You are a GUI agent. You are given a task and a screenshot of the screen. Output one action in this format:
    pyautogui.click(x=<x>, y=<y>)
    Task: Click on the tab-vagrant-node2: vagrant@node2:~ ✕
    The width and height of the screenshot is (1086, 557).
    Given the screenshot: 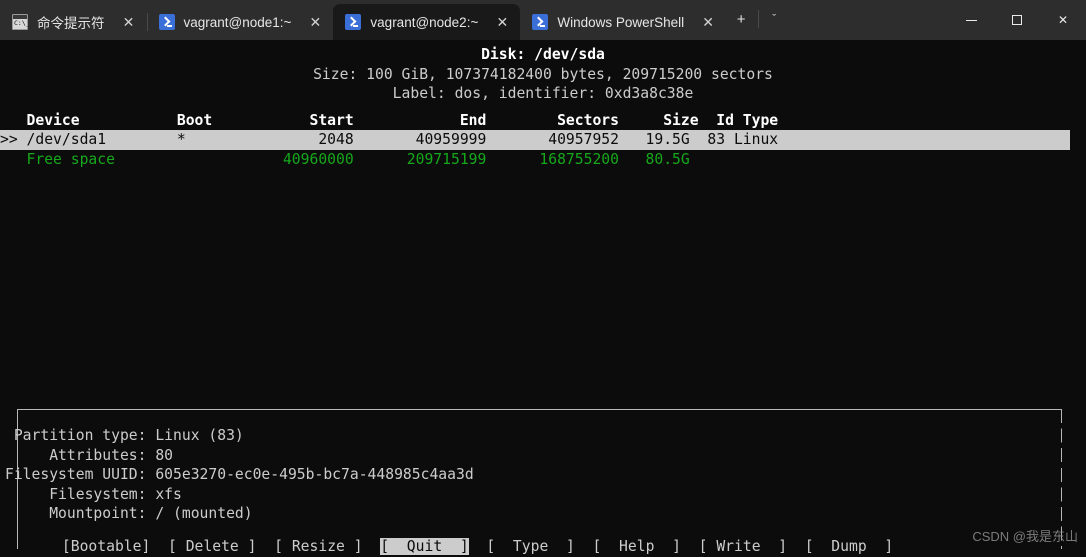 What is the action you would take?
    pyautogui.click(x=427, y=22)
    